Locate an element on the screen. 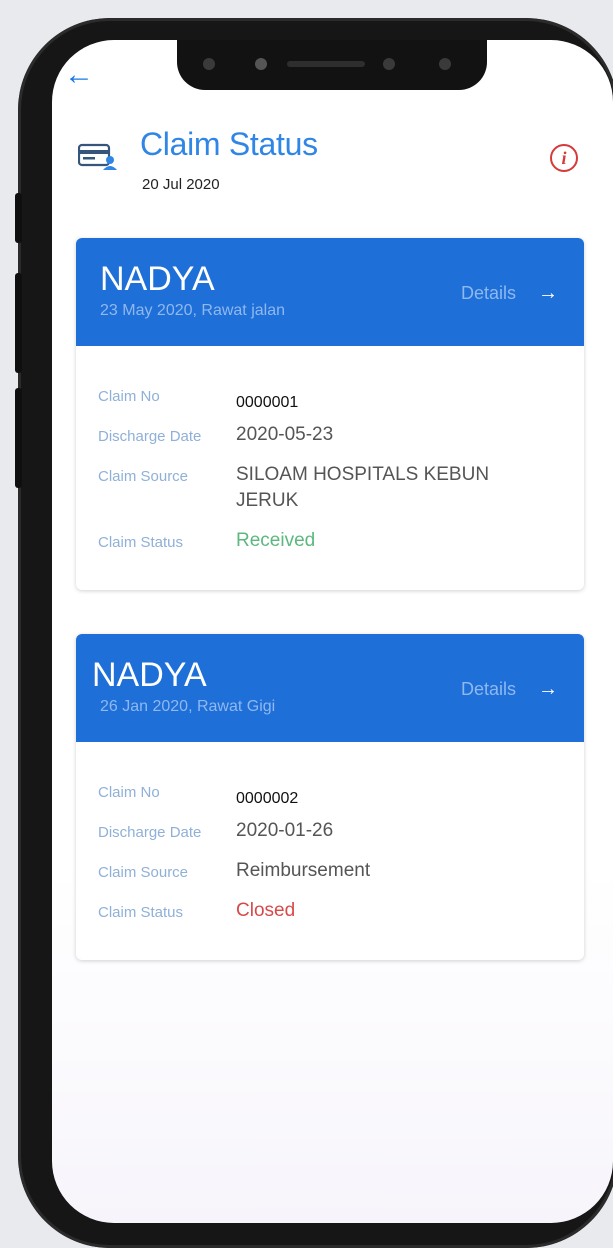 This screenshot has width=613, height=1248. mute-switch is located at coordinates (18, 218).